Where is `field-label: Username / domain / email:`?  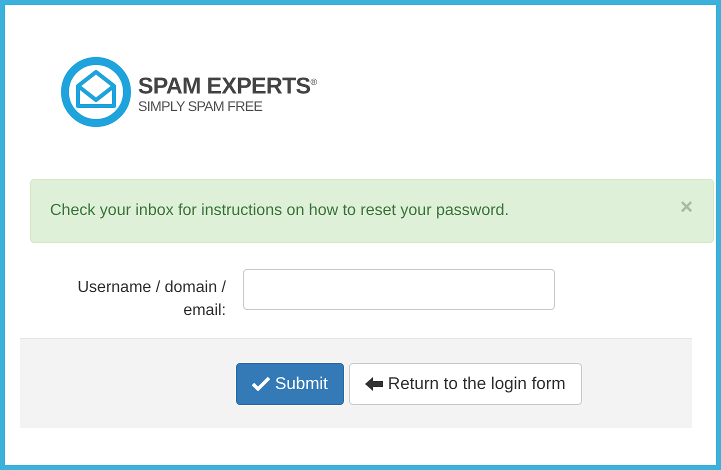 field-label: Username / domain / email: is located at coordinates (151, 299).